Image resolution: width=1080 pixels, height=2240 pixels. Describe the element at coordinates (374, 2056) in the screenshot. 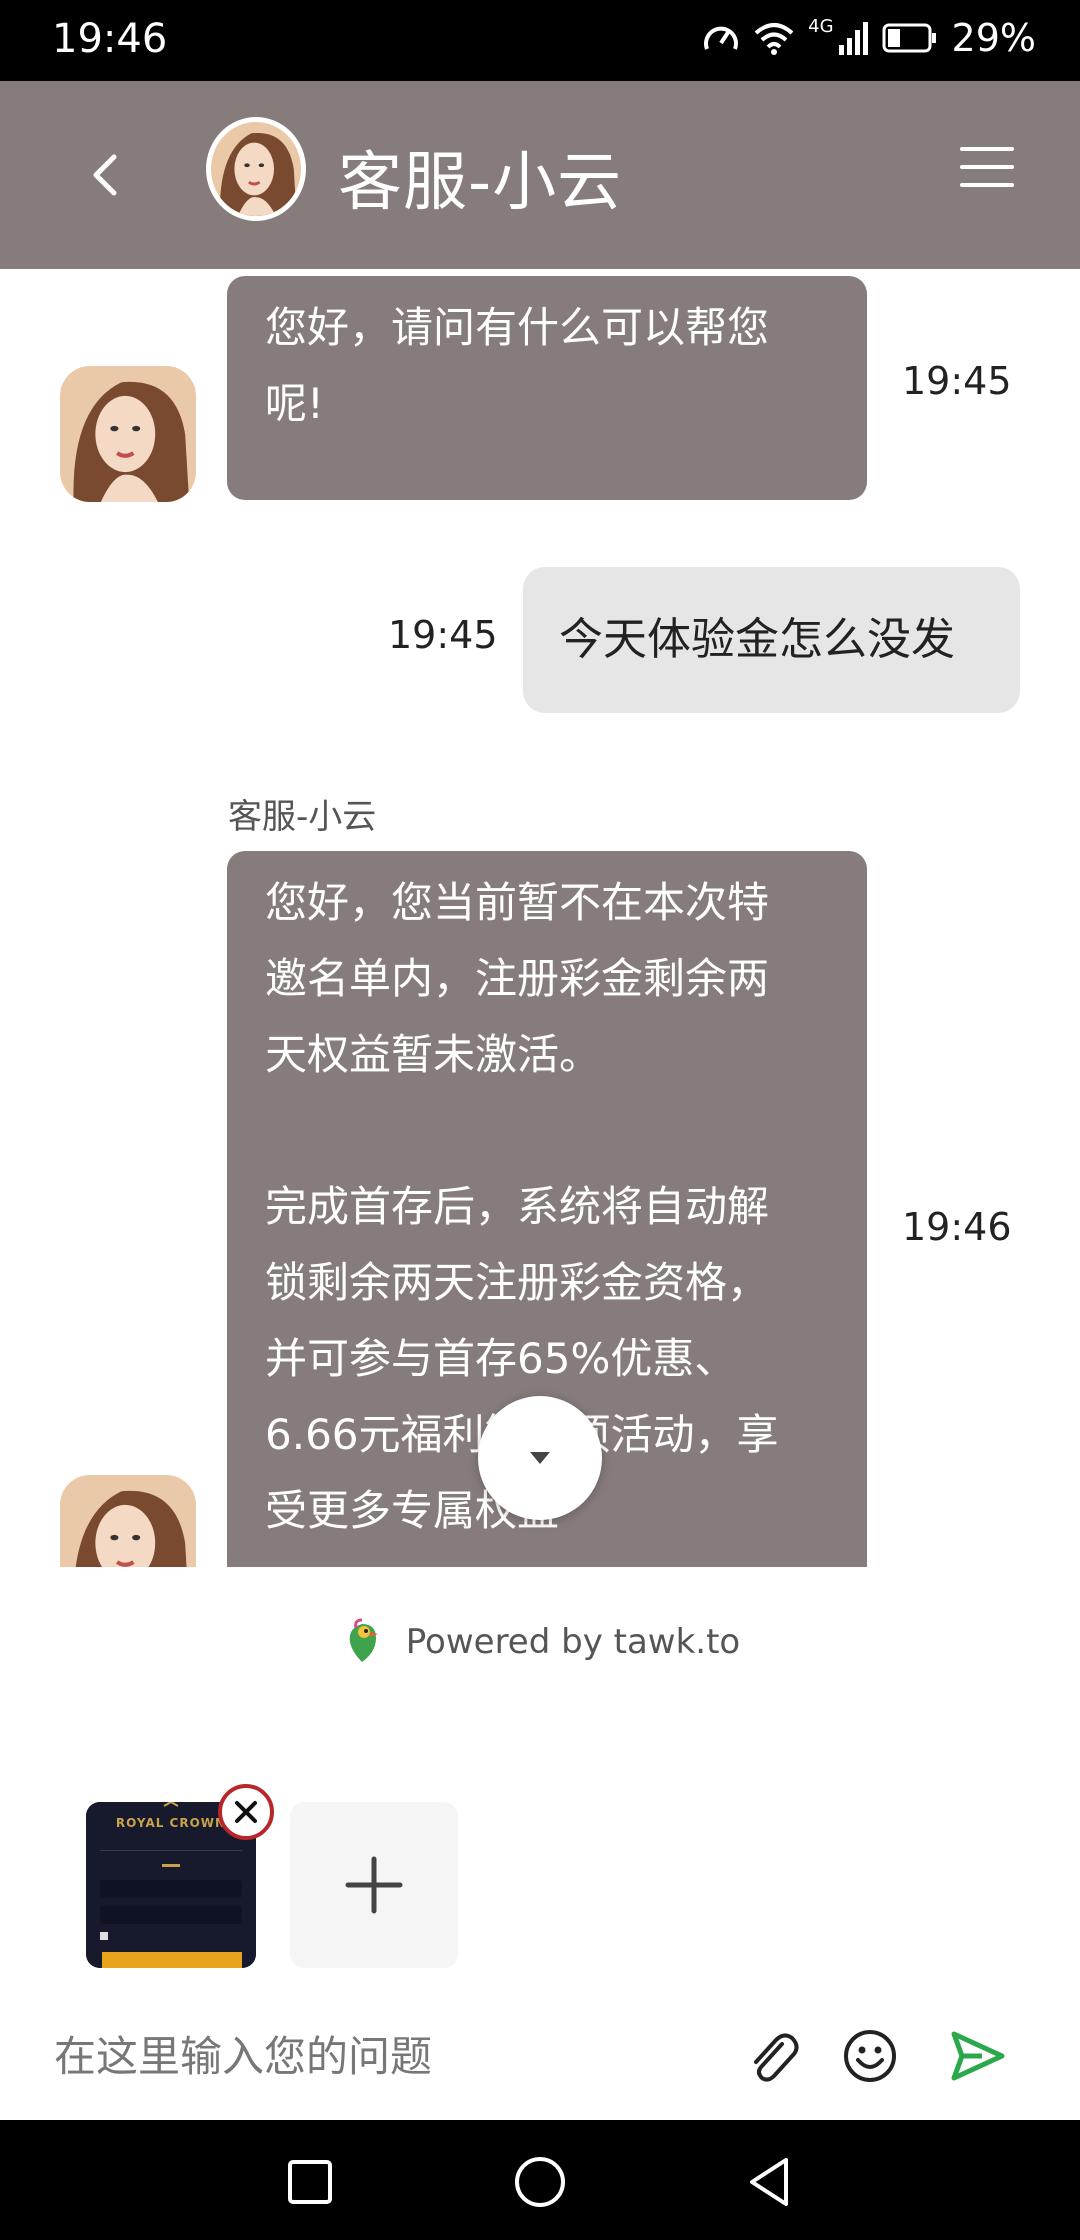

I see `message-input` at that location.